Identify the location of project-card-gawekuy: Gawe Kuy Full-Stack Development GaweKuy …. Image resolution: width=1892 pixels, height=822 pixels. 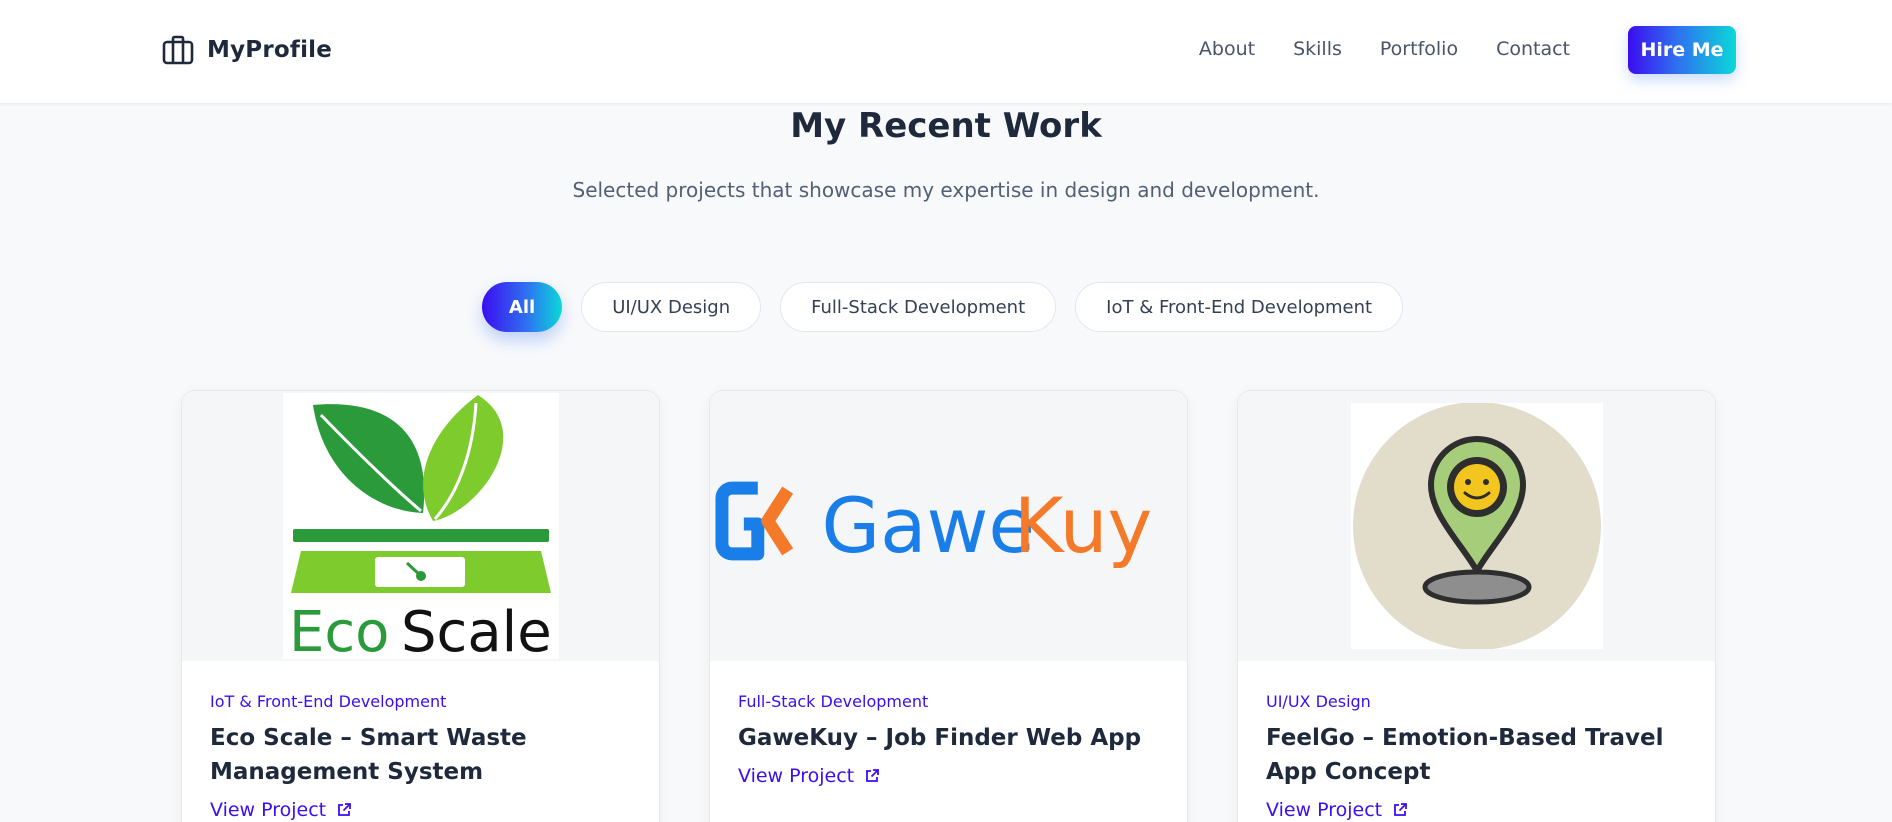
(948, 606).